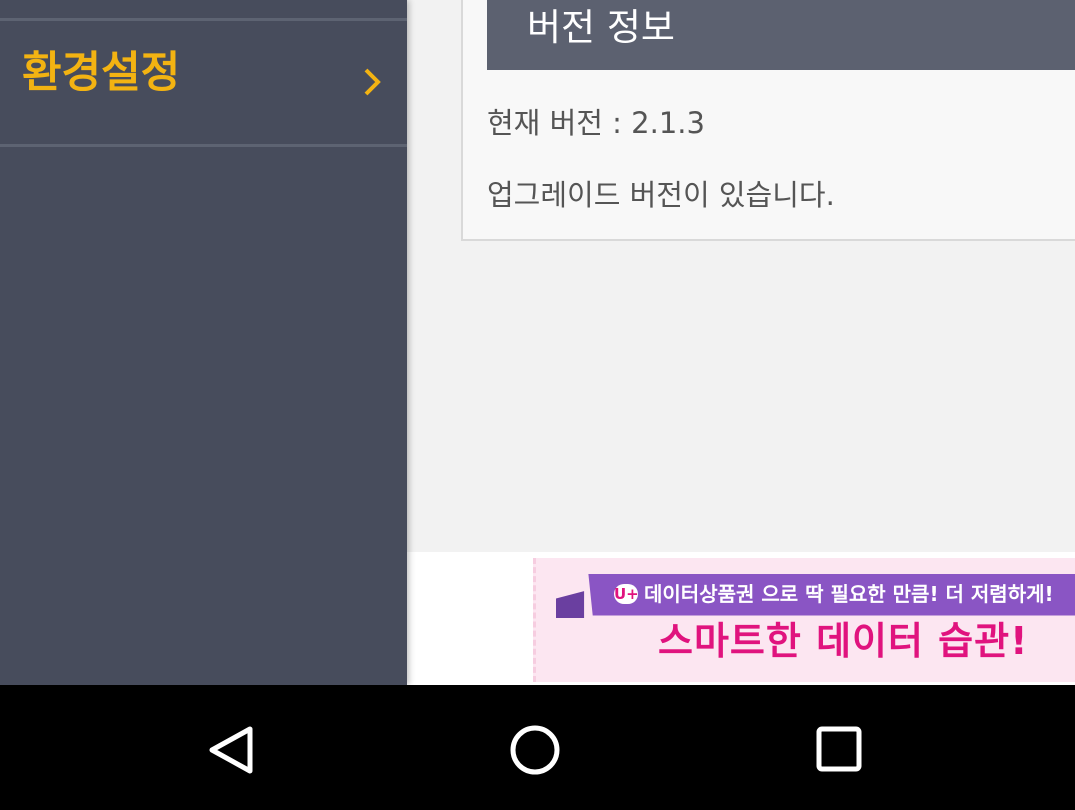 This screenshot has height=810, width=1075. I want to click on home-icon, so click(535, 750).